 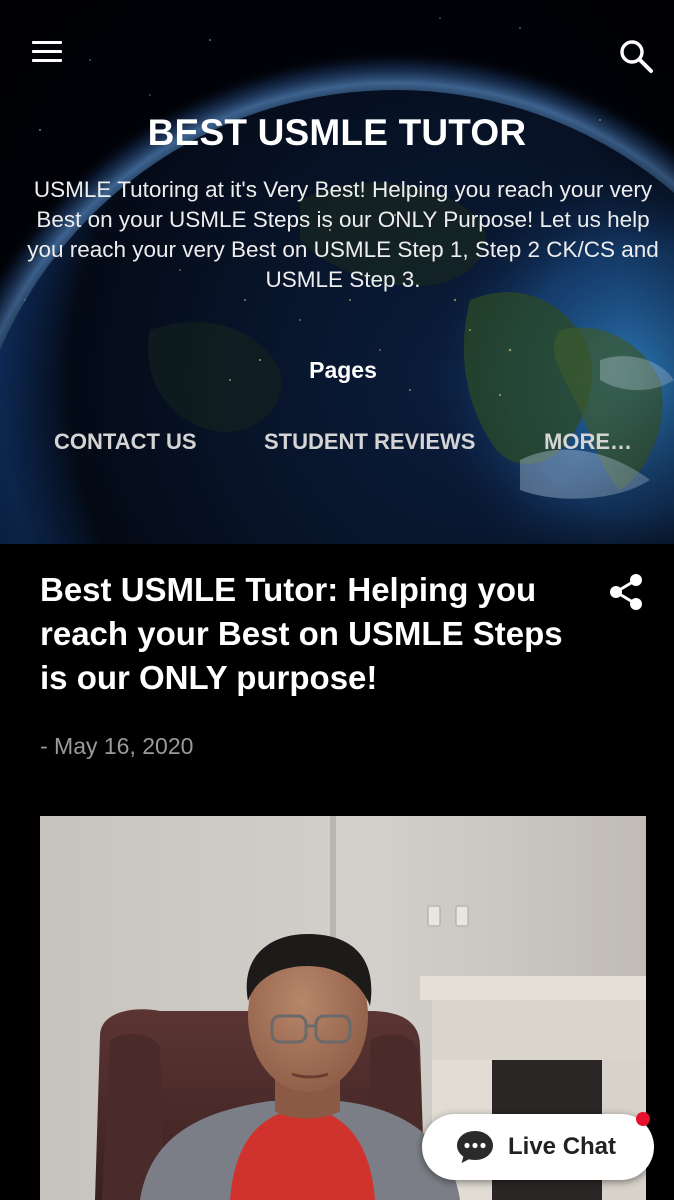 I want to click on top-bar, so click(x=337, y=55).